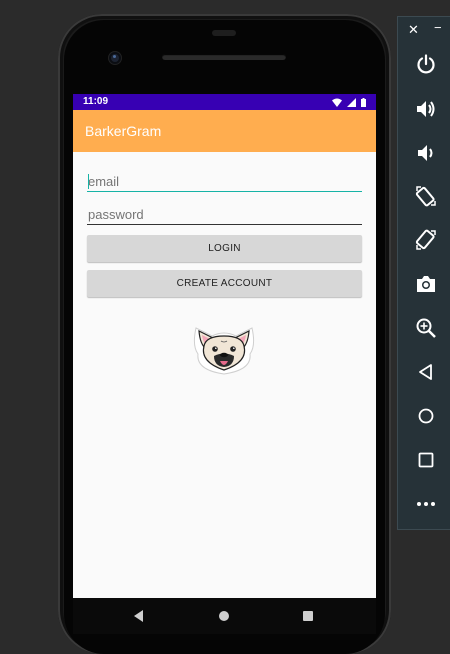 The image size is (450, 654). Describe the element at coordinates (426, 284) in the screenshot. I see `camera-icon` at that location.